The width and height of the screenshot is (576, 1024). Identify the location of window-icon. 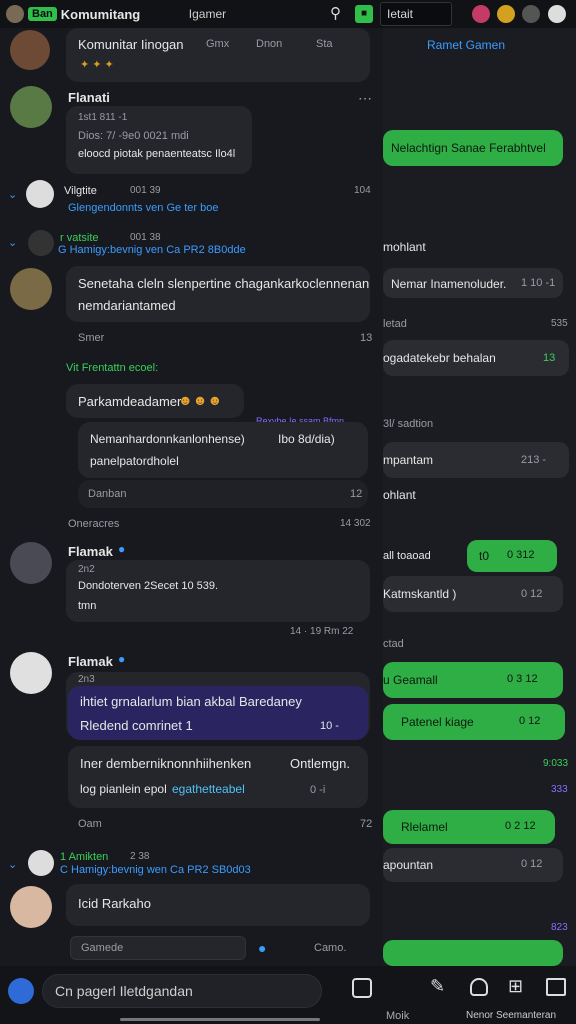
(556, 987).